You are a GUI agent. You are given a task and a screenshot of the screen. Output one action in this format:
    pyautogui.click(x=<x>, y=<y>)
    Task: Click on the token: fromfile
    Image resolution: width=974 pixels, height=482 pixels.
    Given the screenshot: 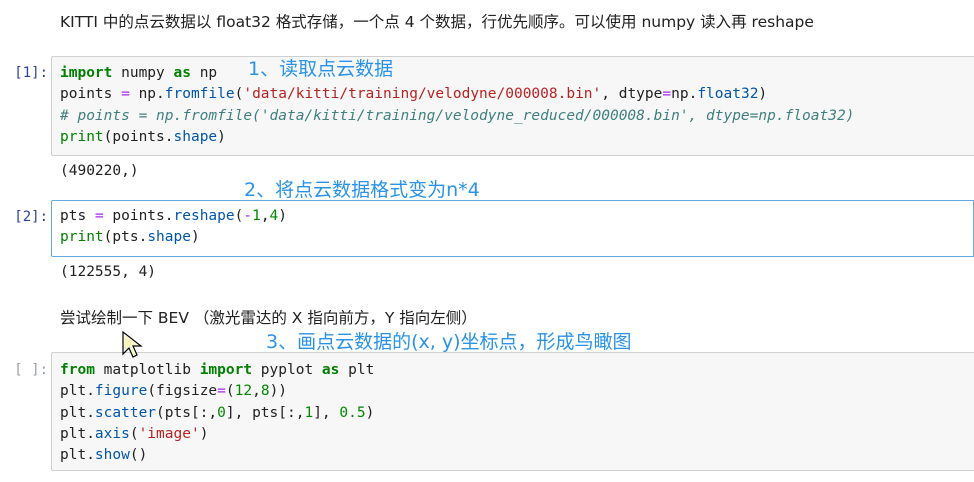 What is the action you would take?
    pyautogui.click(x=199, y=94)
    